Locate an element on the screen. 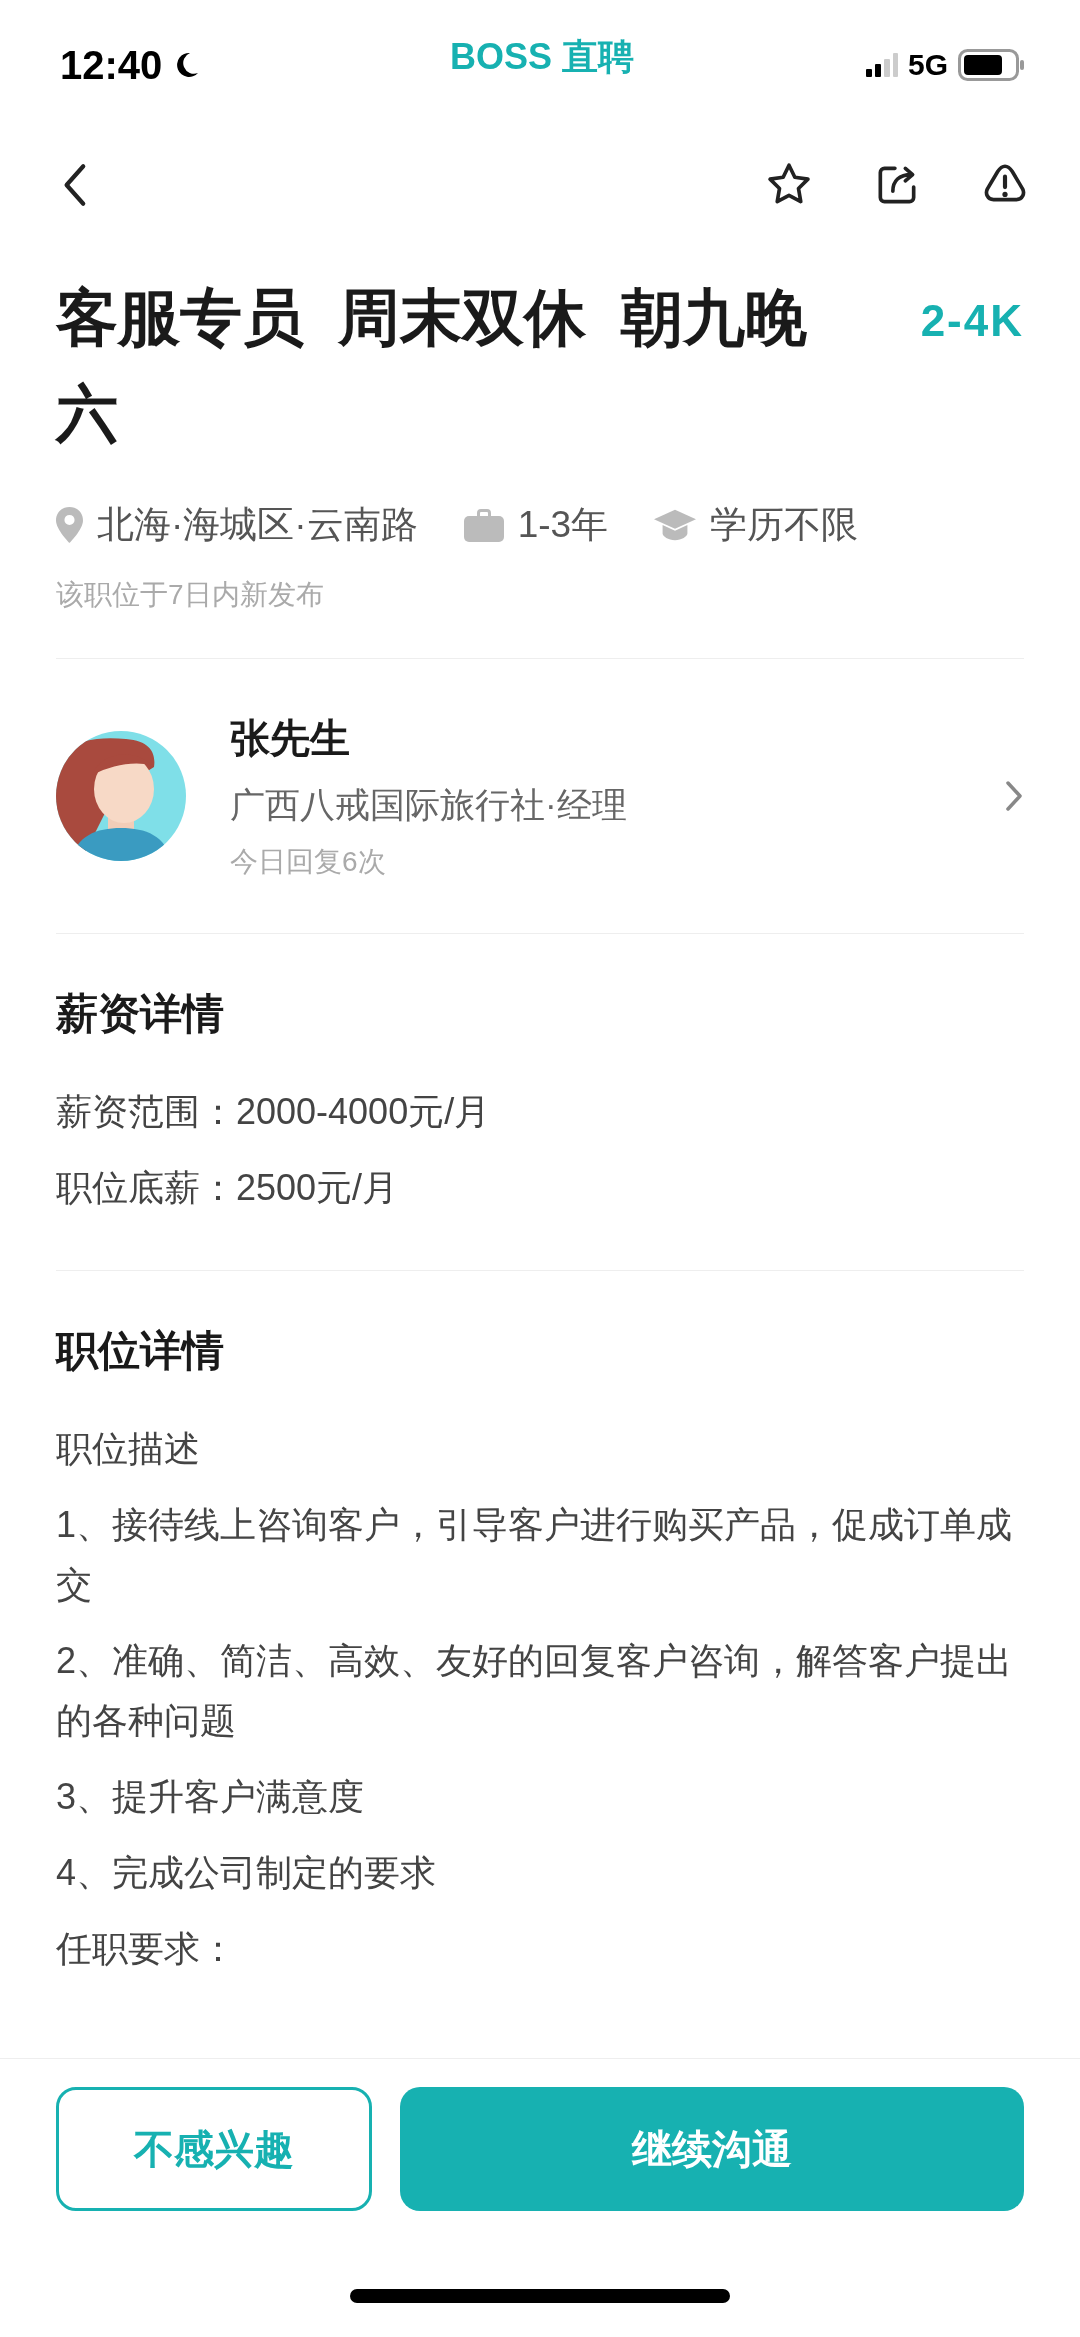 This screenshot has width=1080, height=2337. detail-line: 3、提升客户满意度 is located at coordinates (211, 1797).